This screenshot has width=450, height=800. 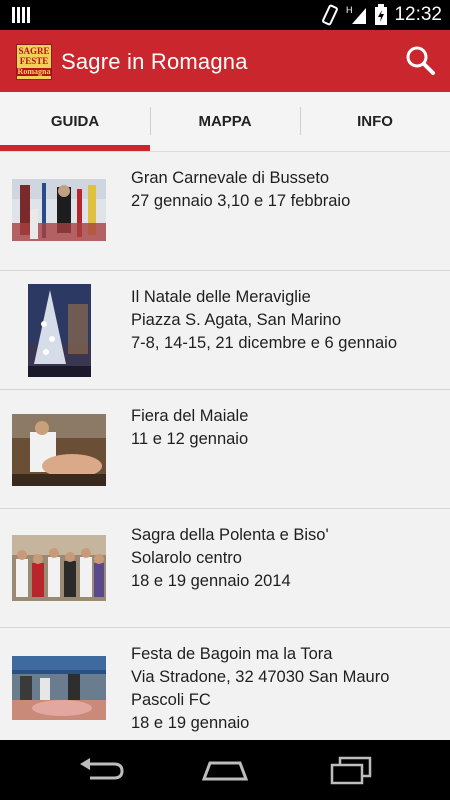 I want to click on system-nav-bar, so click(x=225, y=770).